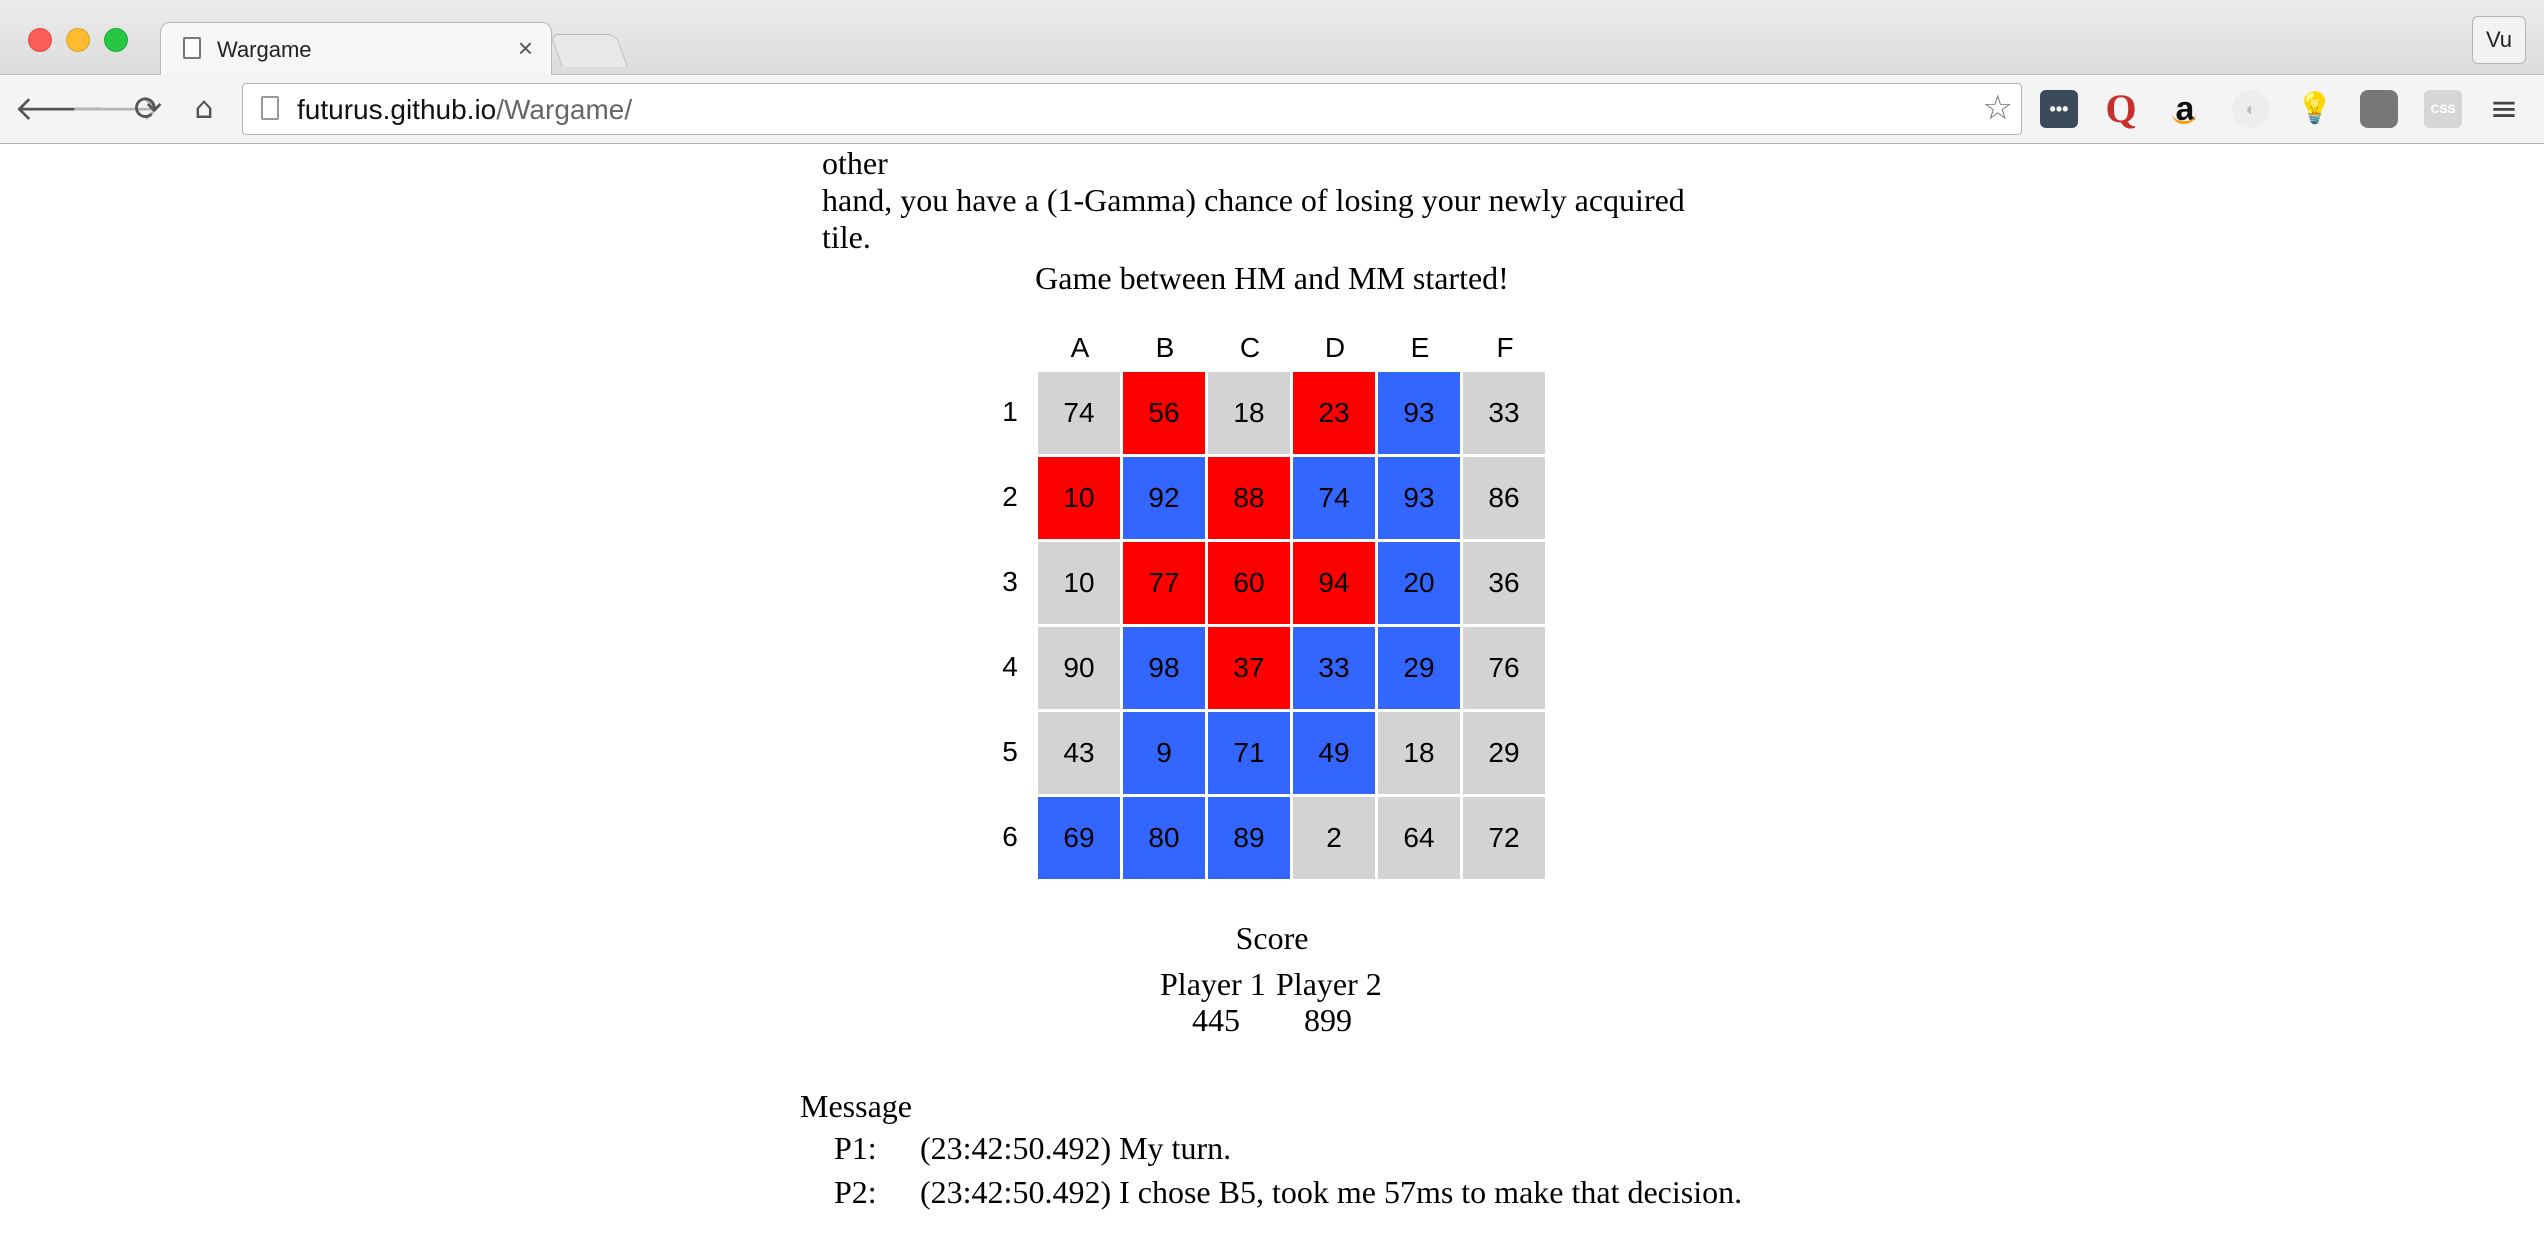  I want to click on board-cell-d6: 2, so click(1334, 838).